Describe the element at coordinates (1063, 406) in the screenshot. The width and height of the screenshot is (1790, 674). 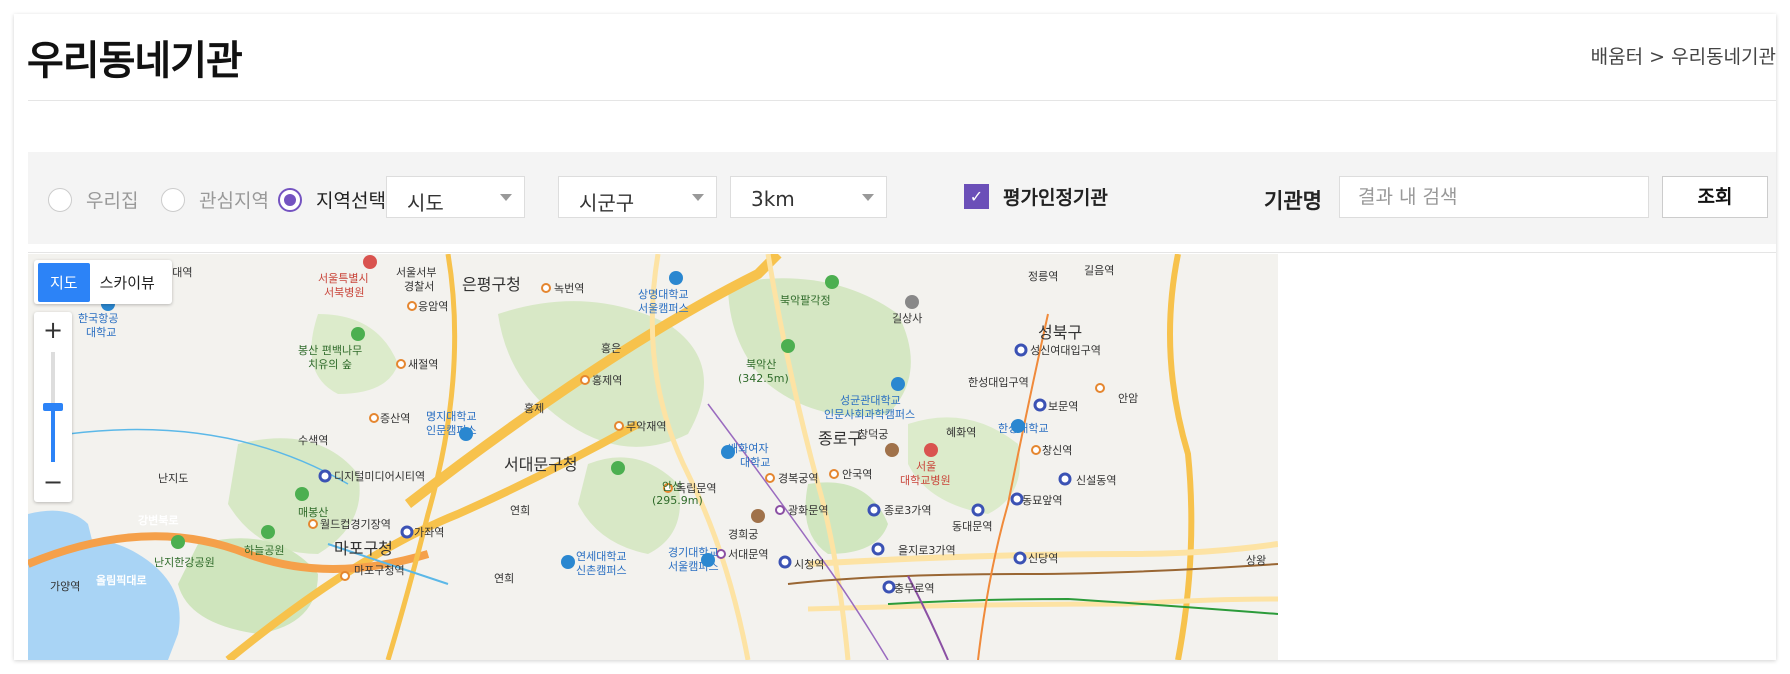
I see `map-label: 보문역` at that location.